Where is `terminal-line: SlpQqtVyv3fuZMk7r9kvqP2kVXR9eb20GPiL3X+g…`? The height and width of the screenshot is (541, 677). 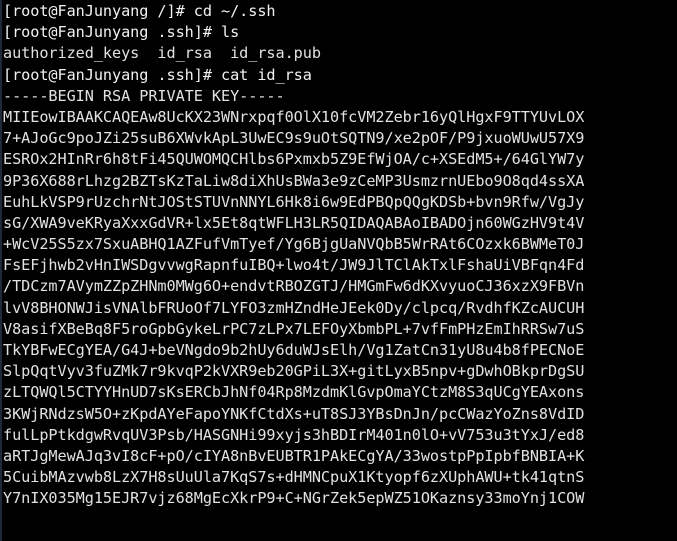 terminal-line: SlpQqtVyv3fuZMk7r9kvqP2kVXR9eb20GPiL3X+g… is located at coordinates (294, 371).